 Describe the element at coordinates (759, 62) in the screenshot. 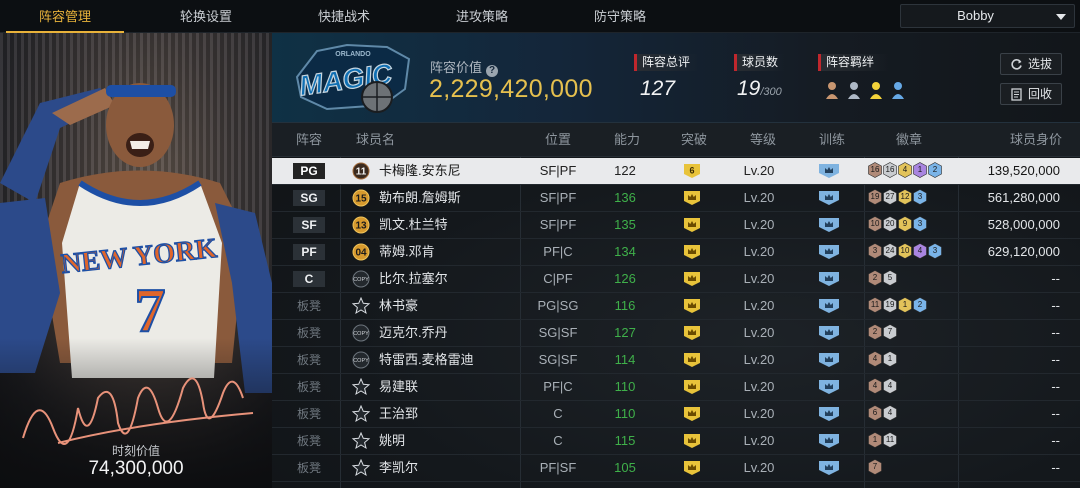

I see `player-count-label: 球员数` at that location.